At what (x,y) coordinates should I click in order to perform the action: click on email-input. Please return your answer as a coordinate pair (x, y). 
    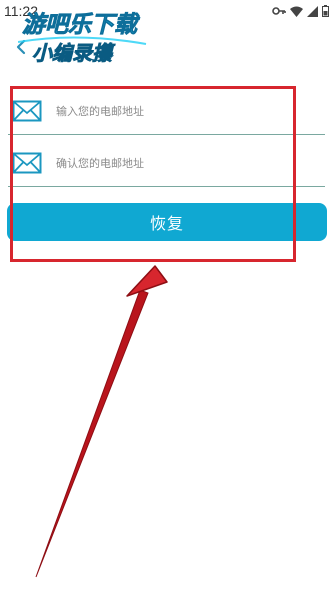
    Looking at the image, I should click on (166, 111).